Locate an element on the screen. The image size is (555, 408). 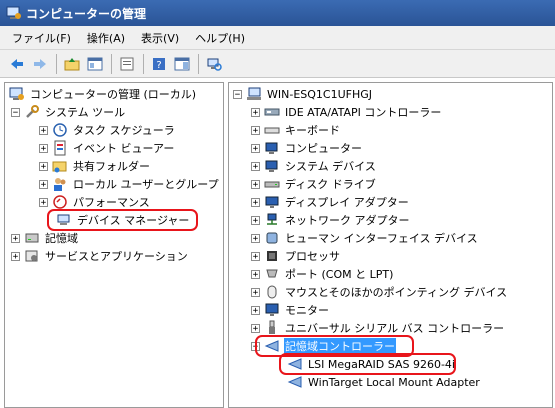
device-category-label: システム デバイス is located at coordinates (330, 166).